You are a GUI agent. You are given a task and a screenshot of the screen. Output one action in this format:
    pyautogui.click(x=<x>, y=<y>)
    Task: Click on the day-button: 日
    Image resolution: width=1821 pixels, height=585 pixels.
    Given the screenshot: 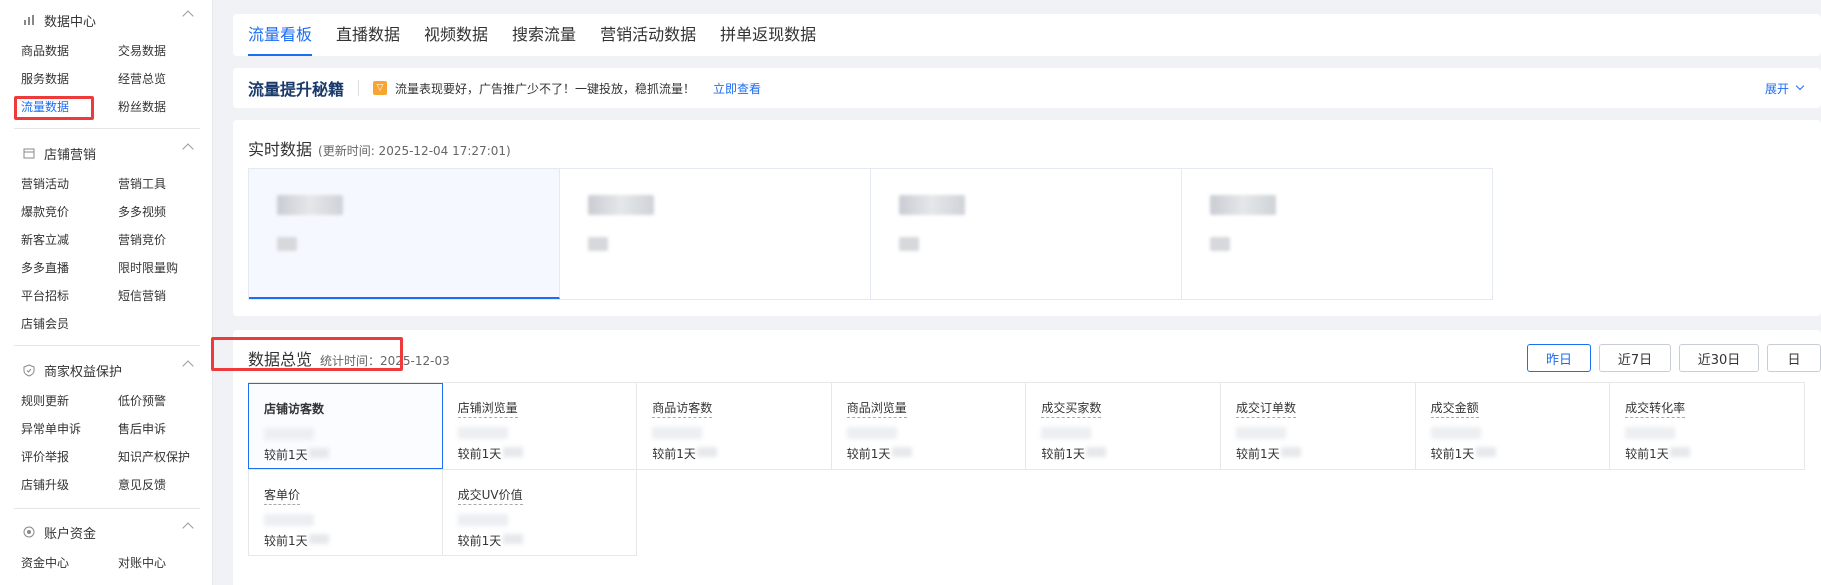 What is the action you would take?
    pyautogui.click(x=1794, y=358)
    